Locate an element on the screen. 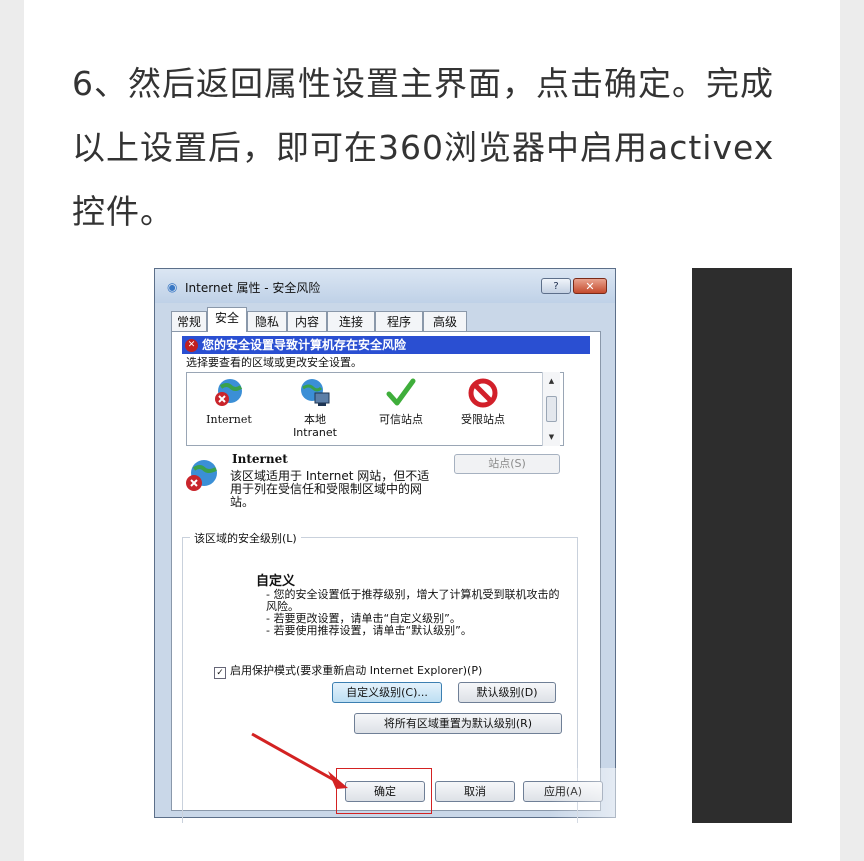  annotation-arrow-icon is located at coordinates (299, 760).